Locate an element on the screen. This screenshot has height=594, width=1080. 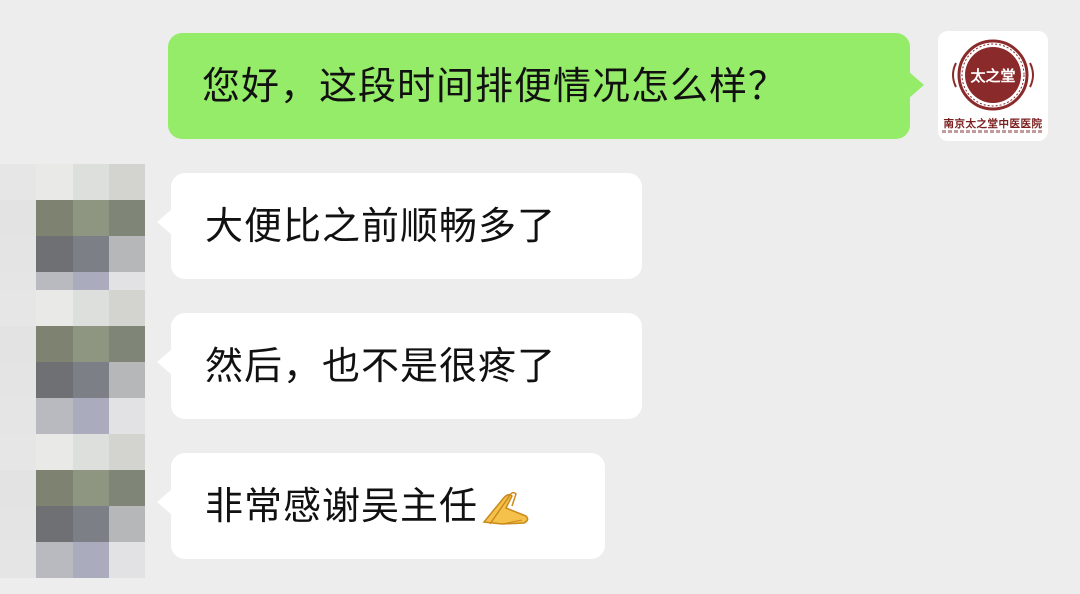
avatar: 太之堂 南京太之堂中医医院 is located at coordinates (993, 86).